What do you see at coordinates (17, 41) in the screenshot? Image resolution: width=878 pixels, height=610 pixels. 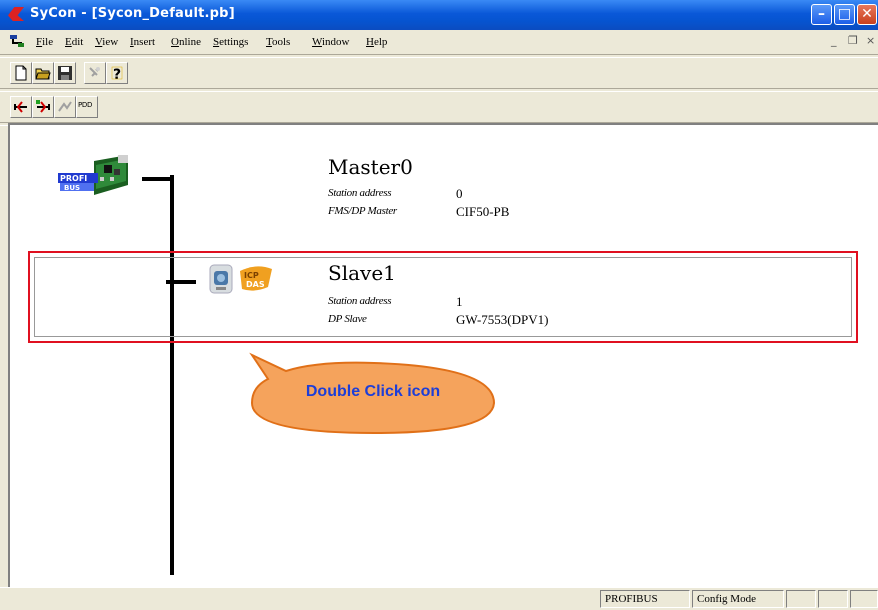 I see `document-network-icon` at bounding box center [17, 41].